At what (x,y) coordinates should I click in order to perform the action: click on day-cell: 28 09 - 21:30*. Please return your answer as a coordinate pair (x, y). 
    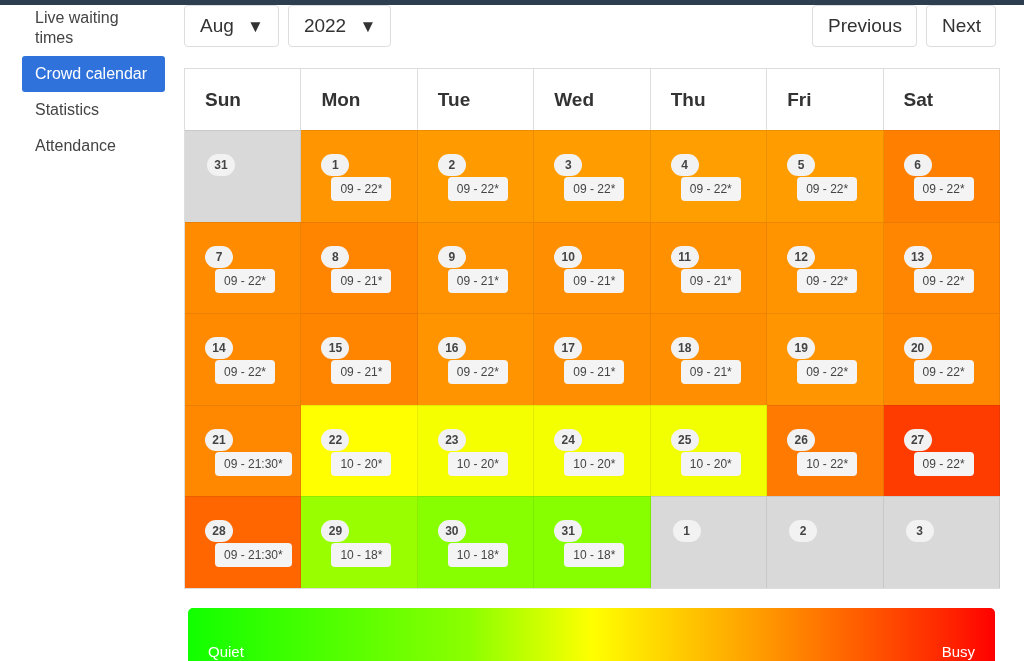
    Looking at the image, I should click on (243, 542).